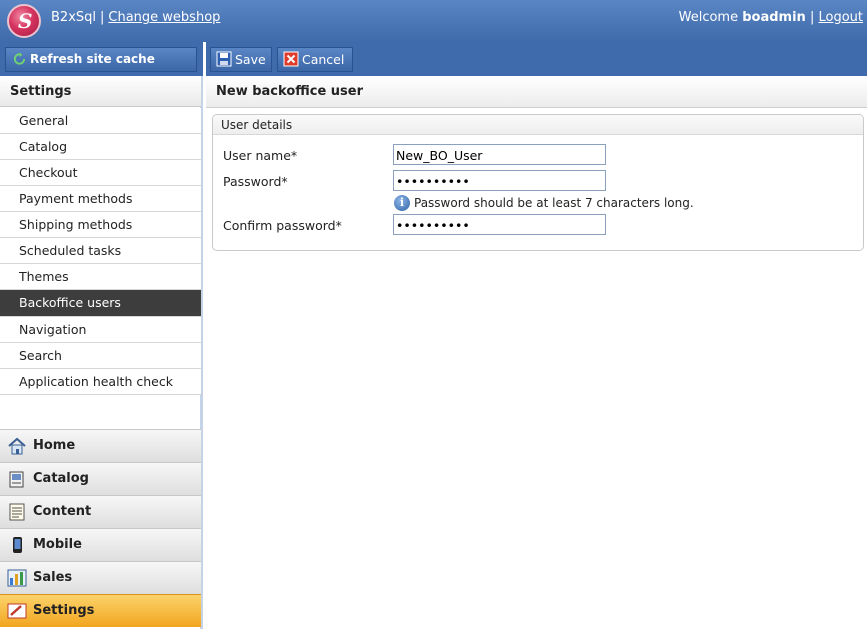 This screenshot has width=867, height=629. Describe the element at coordinates (100, 91) in the screenshot. I see `sidebar-heading: Settings` at that location.